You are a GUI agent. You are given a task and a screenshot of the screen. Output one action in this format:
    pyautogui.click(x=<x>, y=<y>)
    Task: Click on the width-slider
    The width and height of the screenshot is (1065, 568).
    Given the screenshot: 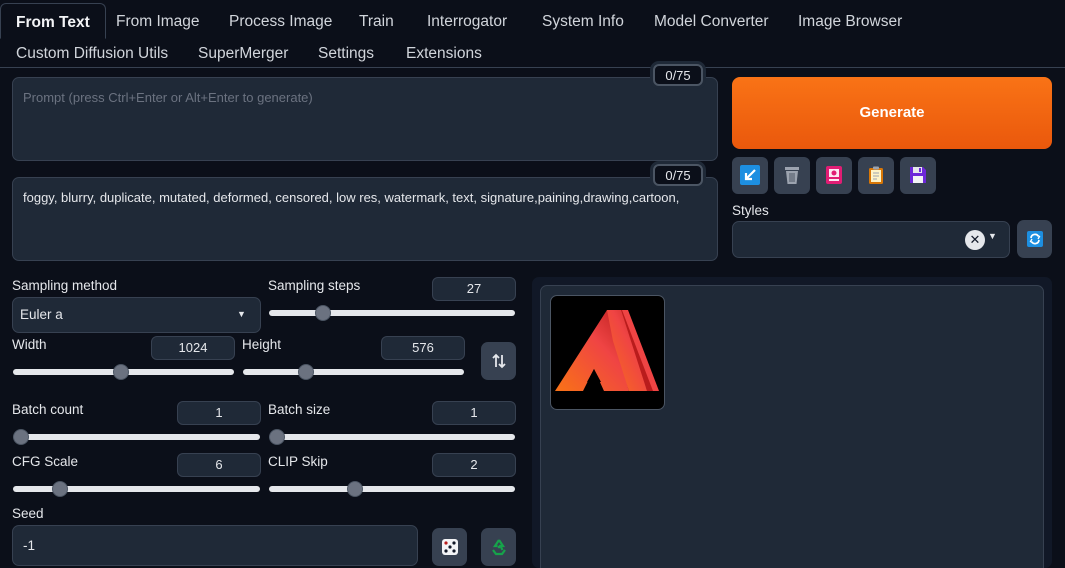 What is the action you would take?
    pyautogui.click(x=123, y=372)
    